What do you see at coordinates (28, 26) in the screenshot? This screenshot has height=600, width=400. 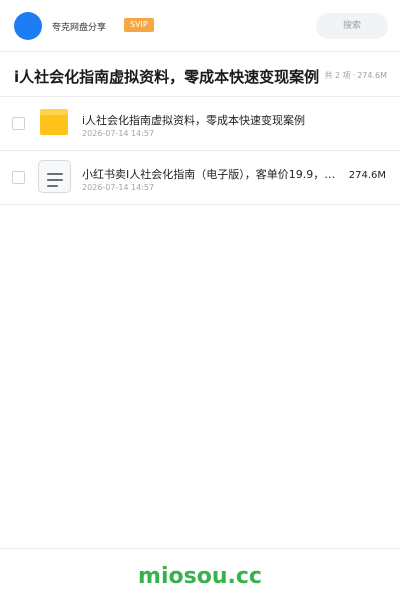 I see `avatar` at bounding box center [28, 26].